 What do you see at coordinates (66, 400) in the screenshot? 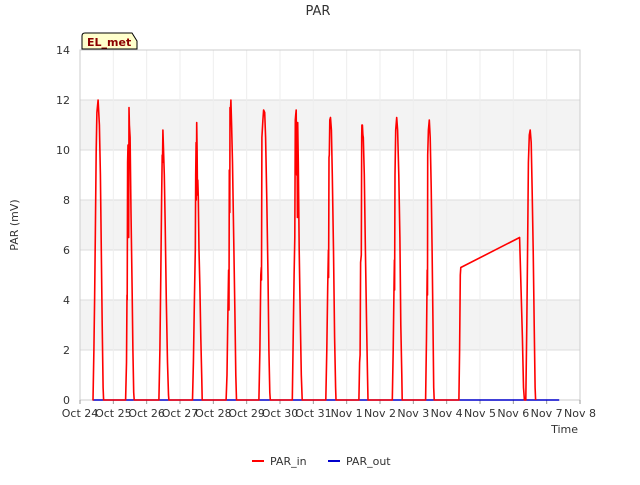
I see `y-tick-label: 0` at bounding box center [66, 400].